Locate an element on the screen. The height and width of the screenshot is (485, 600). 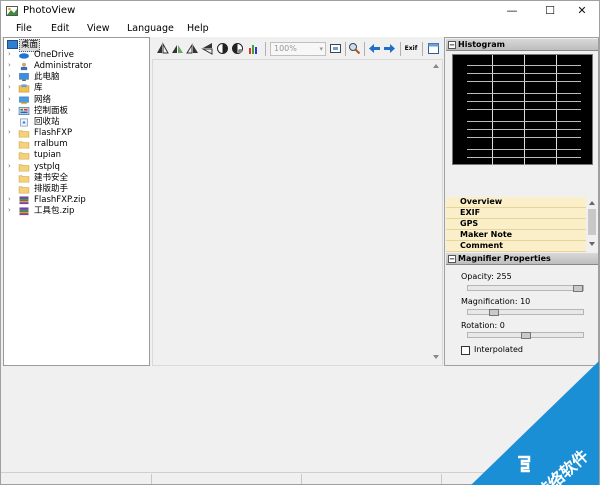
tree-item: › 此电脑 is located at coordinates (76, 77).